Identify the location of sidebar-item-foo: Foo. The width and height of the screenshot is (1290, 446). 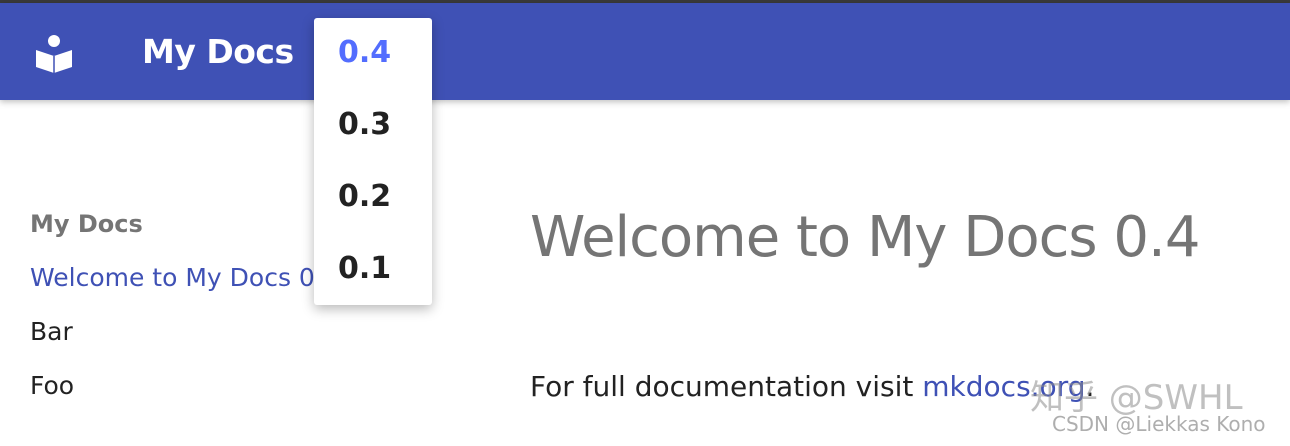
(52, 385).